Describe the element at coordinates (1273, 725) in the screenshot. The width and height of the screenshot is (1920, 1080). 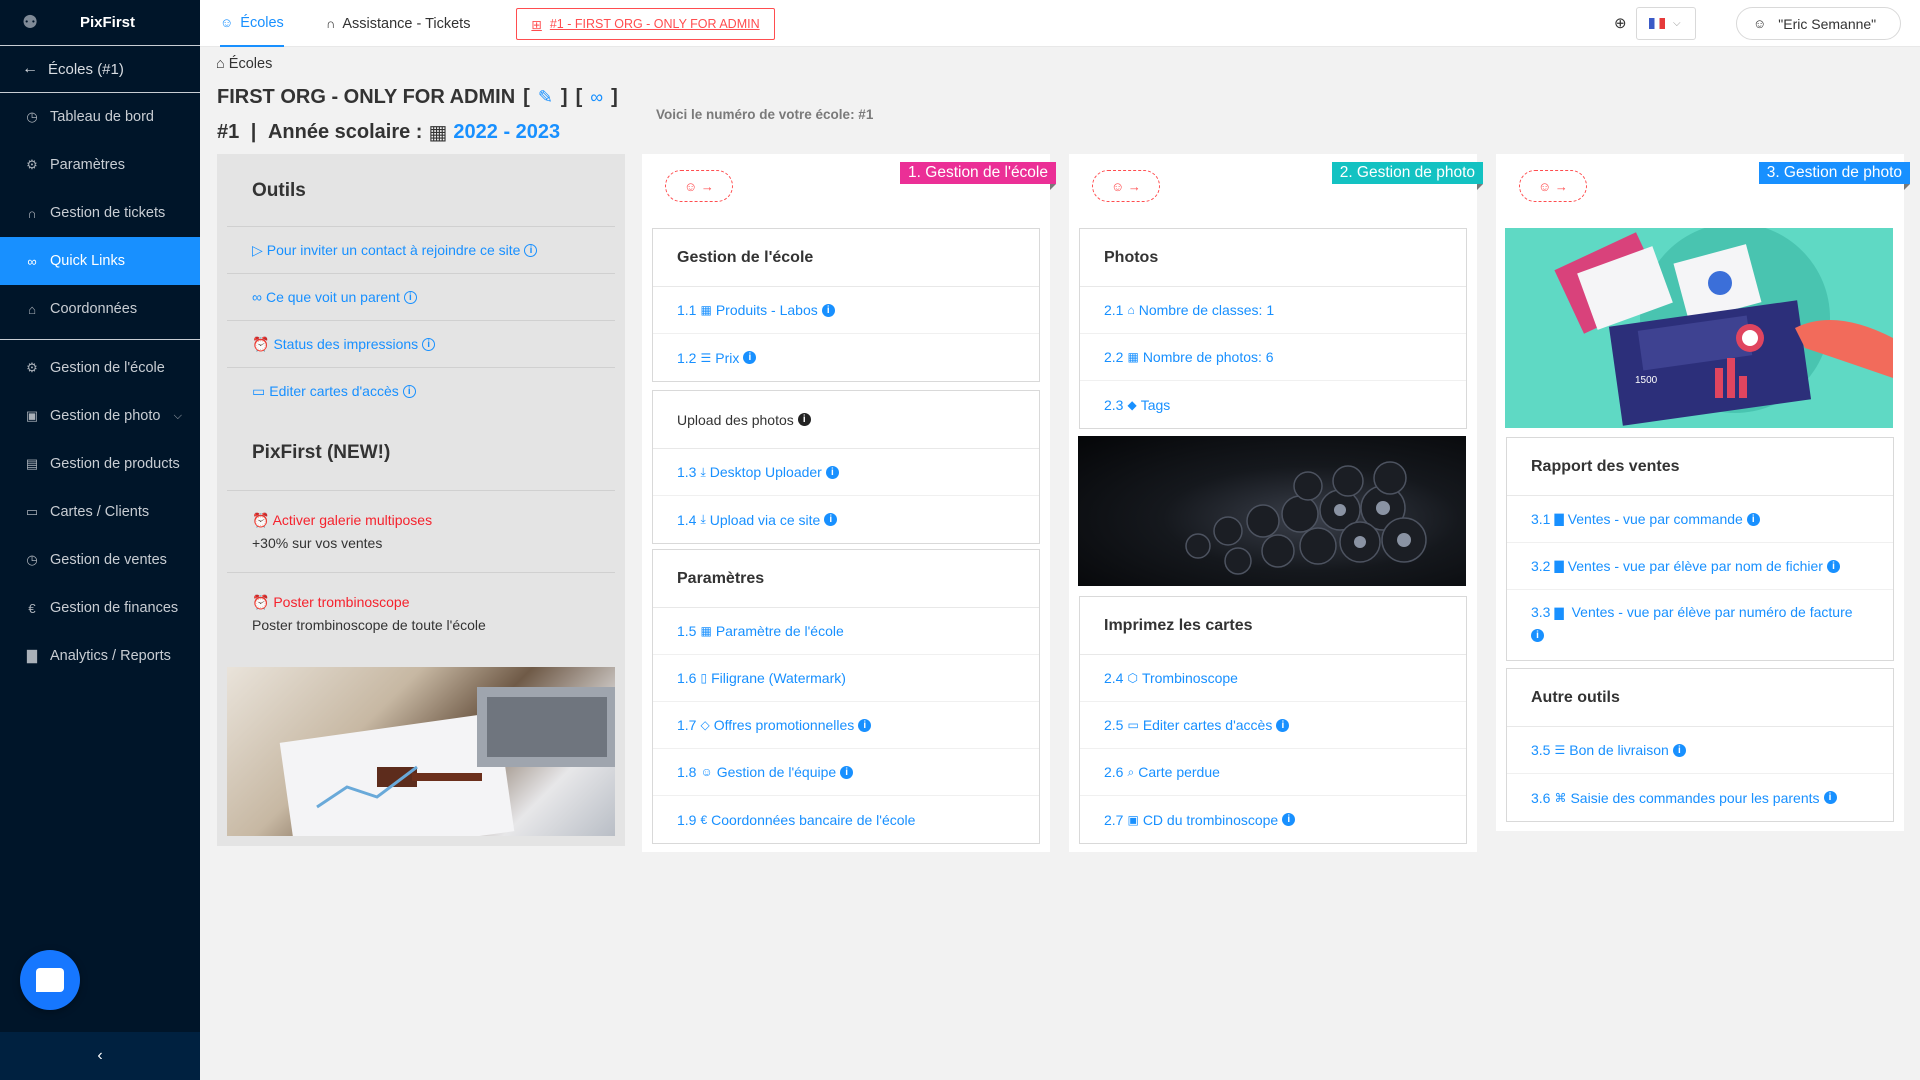
I see `edit-access-cards-link: 2.5 ▭ Editer cartes d'accès i` at that location.